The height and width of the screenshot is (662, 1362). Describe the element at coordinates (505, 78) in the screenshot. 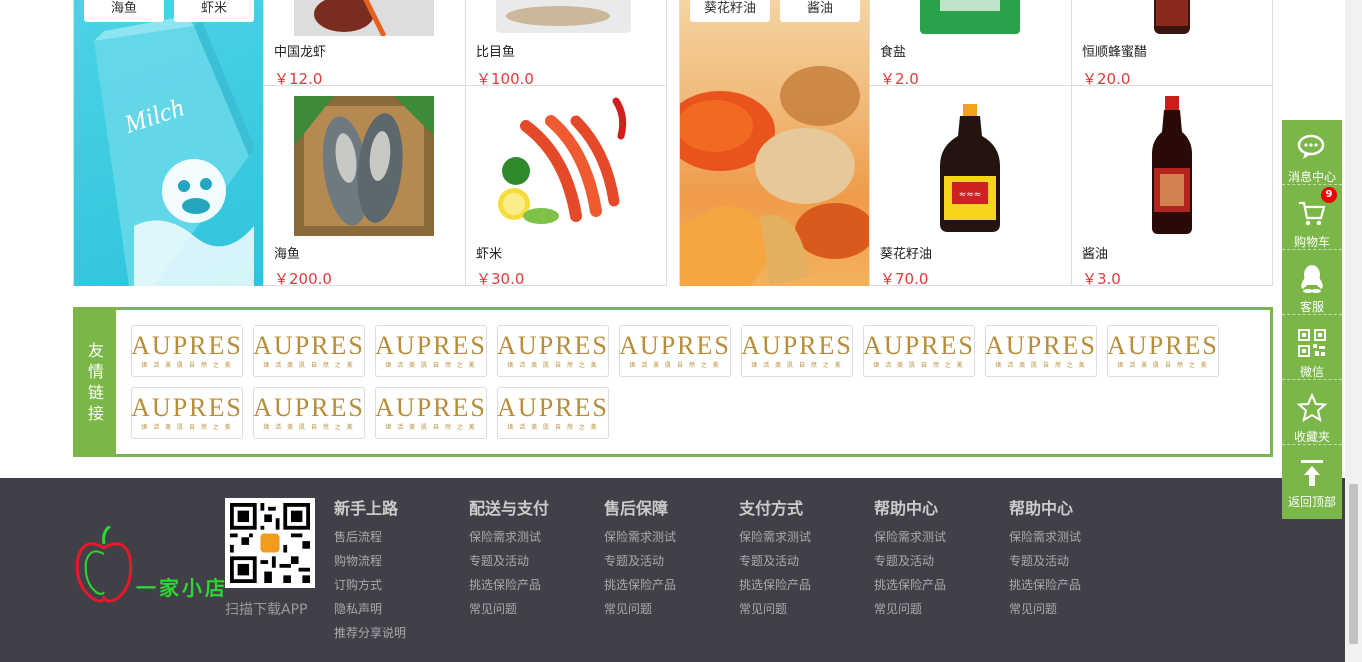

I see `product-price: ￥100.0` at that location.